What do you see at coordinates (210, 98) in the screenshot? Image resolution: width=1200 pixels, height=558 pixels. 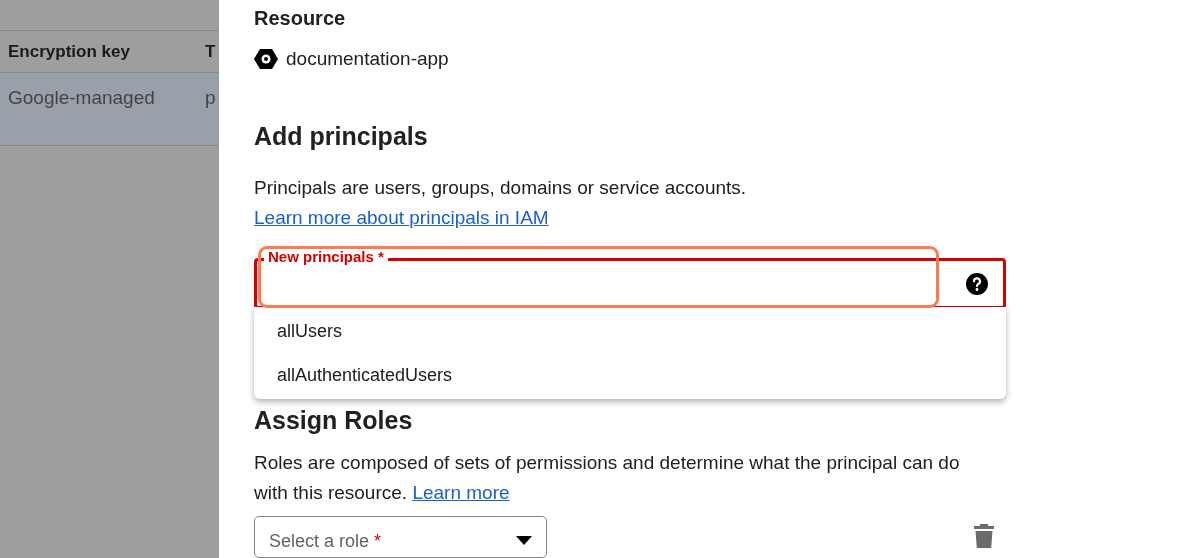 I see `table-cell-text: p` at bounding box center [210, 98].